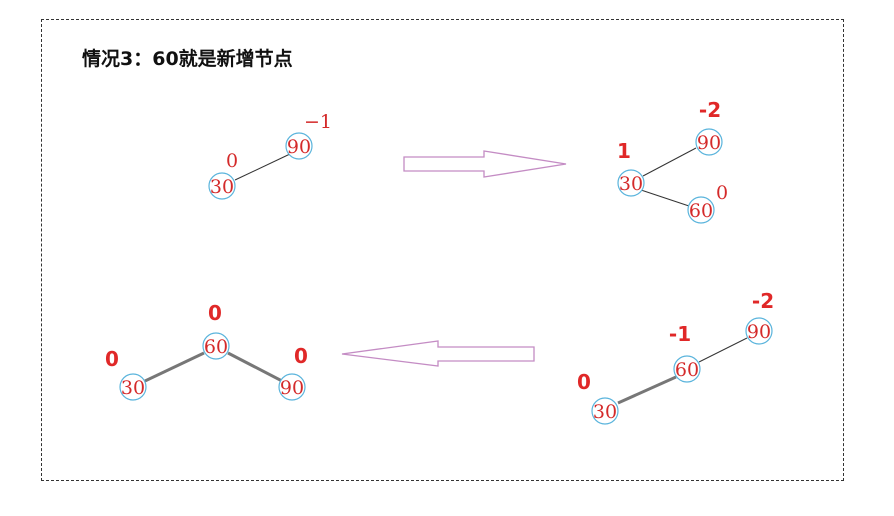 This screenshot has width=894, height=516. Describe the element at coordinates (680, 334) in the screenshot. I see `balance-factor: -1` at that location.